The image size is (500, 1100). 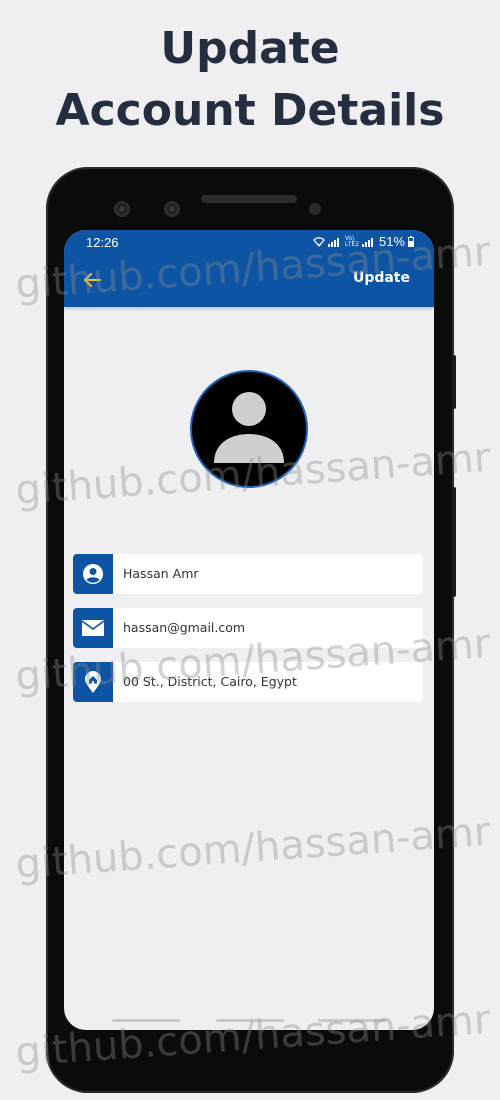 I want to click on nav-recents-button, so click(x=146, y=1020).